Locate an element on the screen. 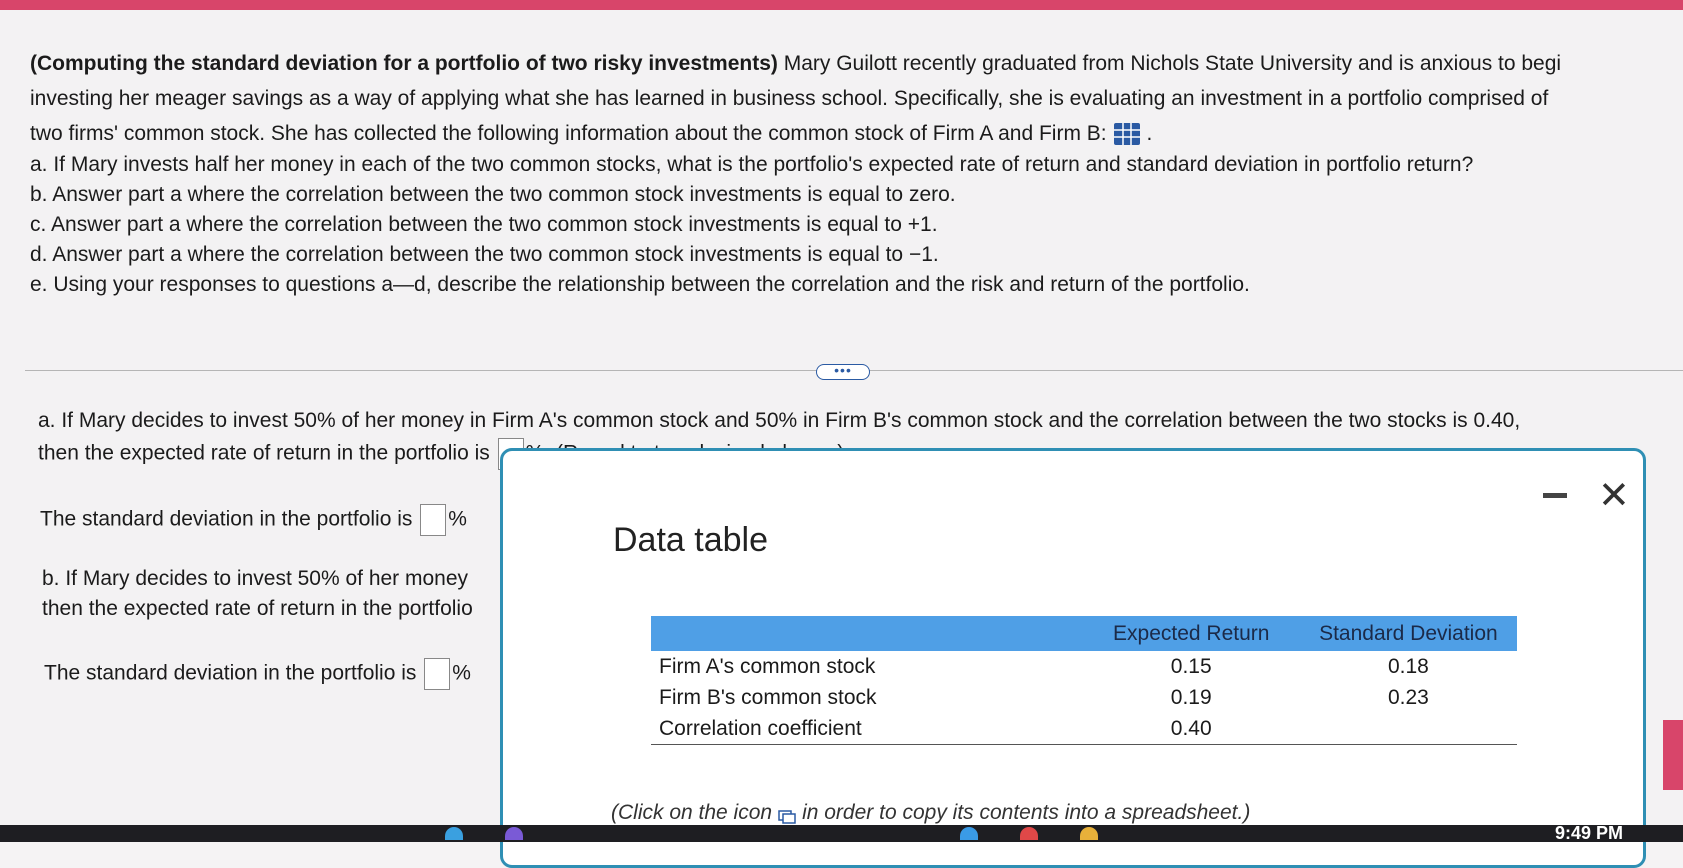  copy-note-pre: (Click on the icon is located at coordinates (692, 812).